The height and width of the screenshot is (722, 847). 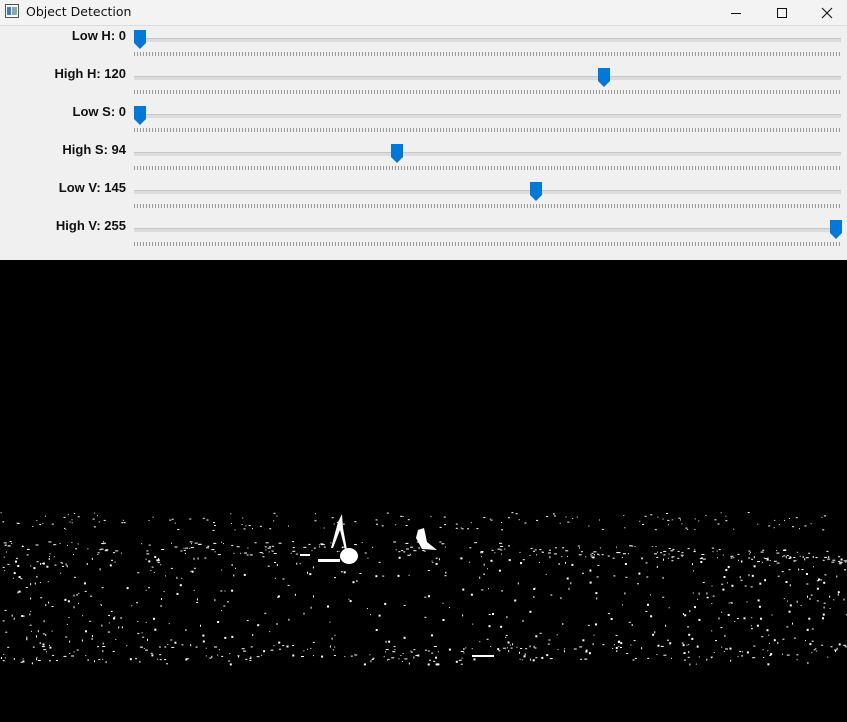 I want to click on close-button, so click(x=825, y=13).